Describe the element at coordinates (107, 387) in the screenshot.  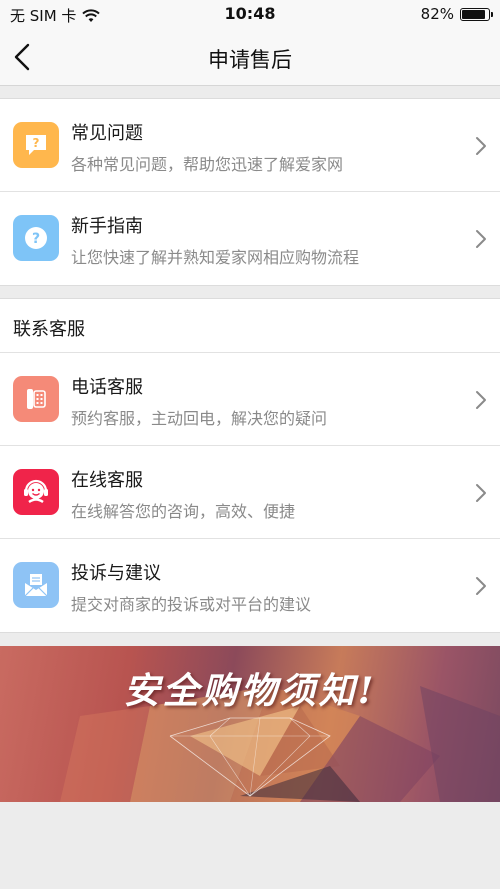
I see `list-item-title: 电话客服` at that location.